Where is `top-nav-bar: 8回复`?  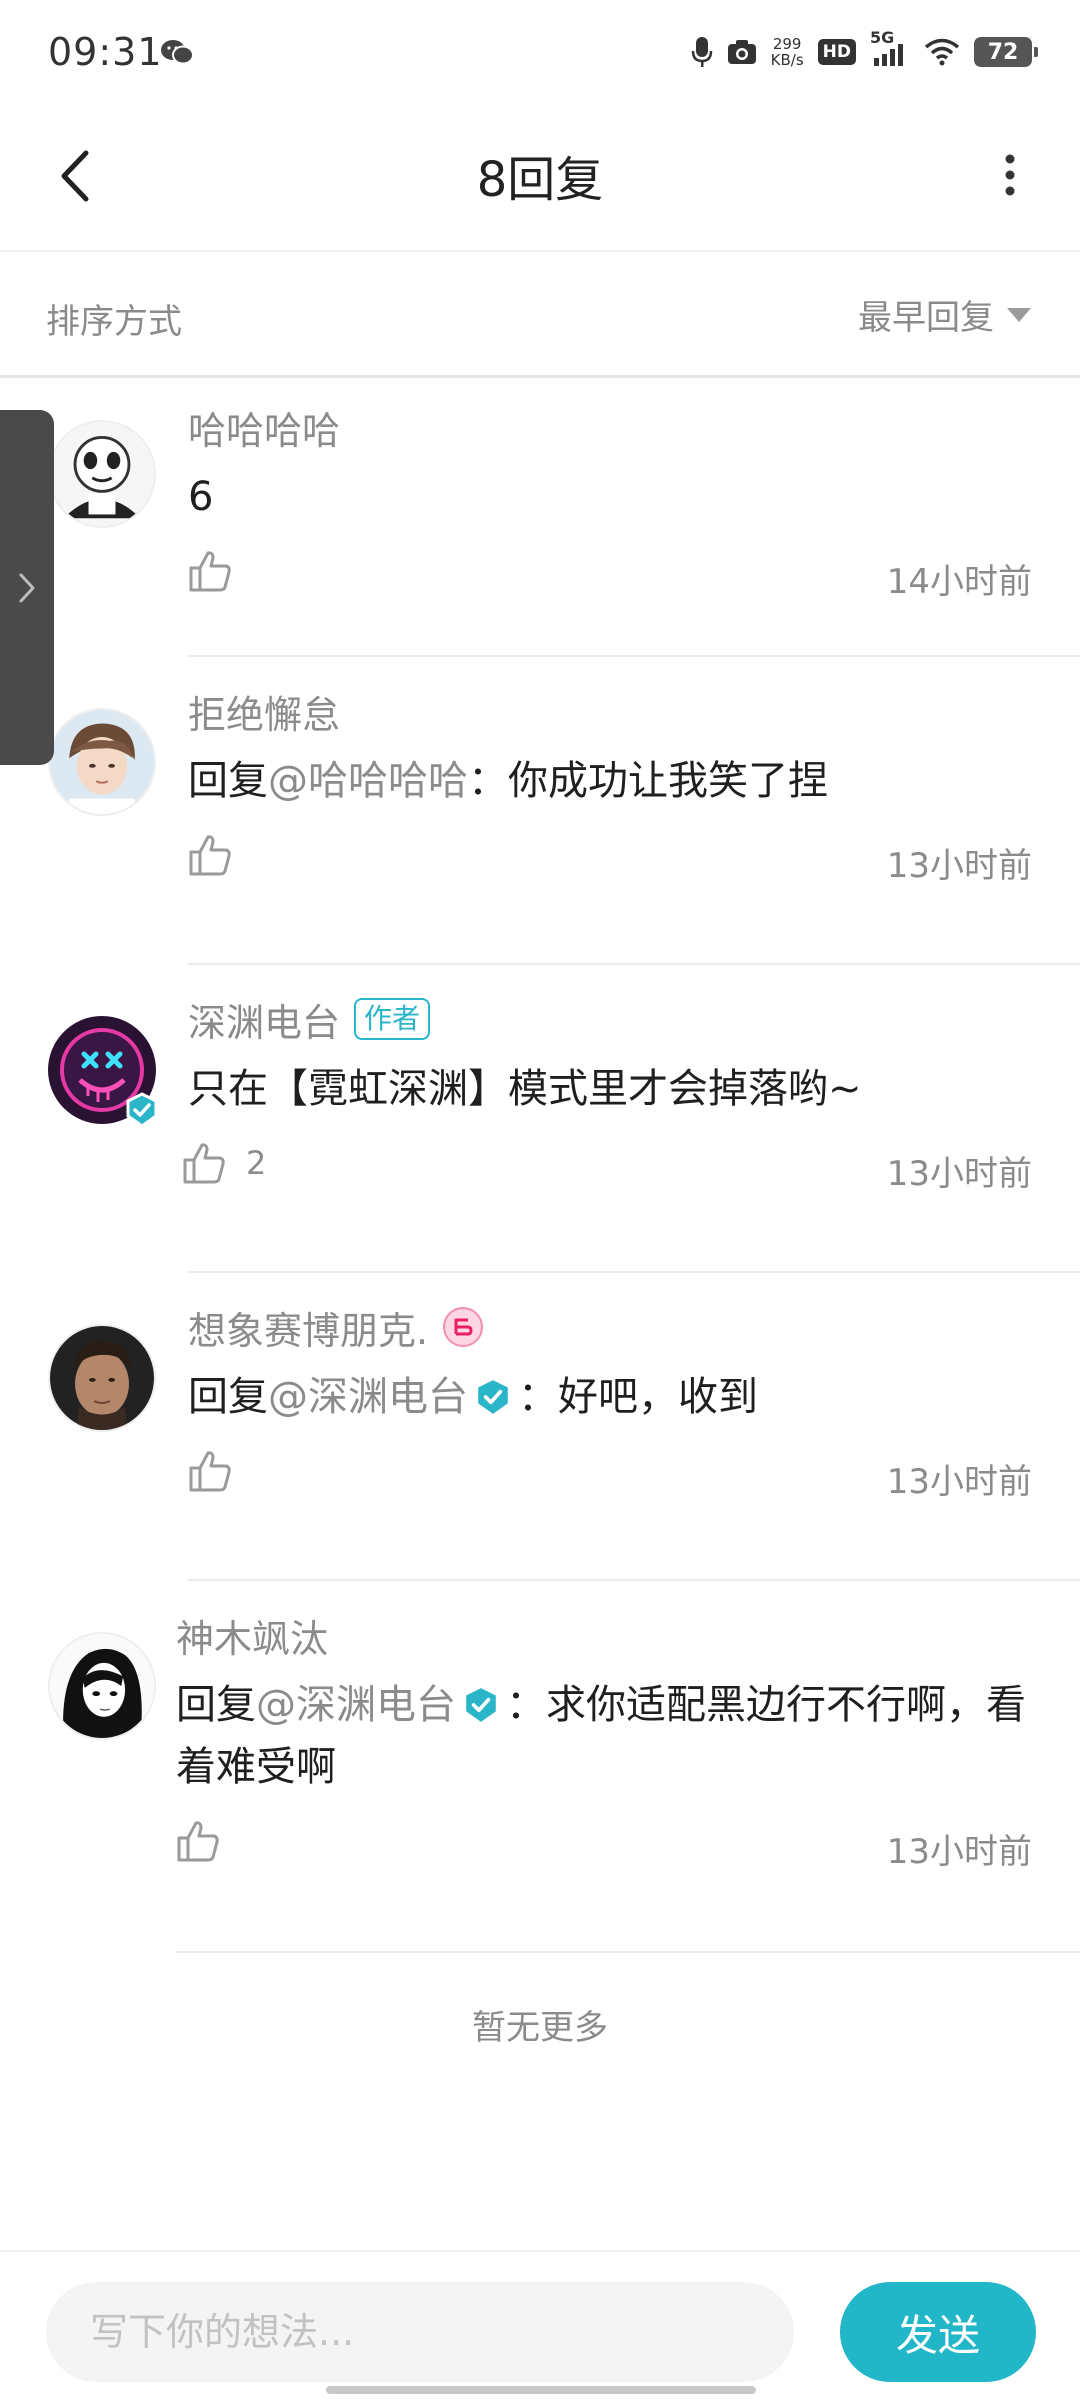
top-nav-bar: 8回复 is located at coordinates (540, 181).